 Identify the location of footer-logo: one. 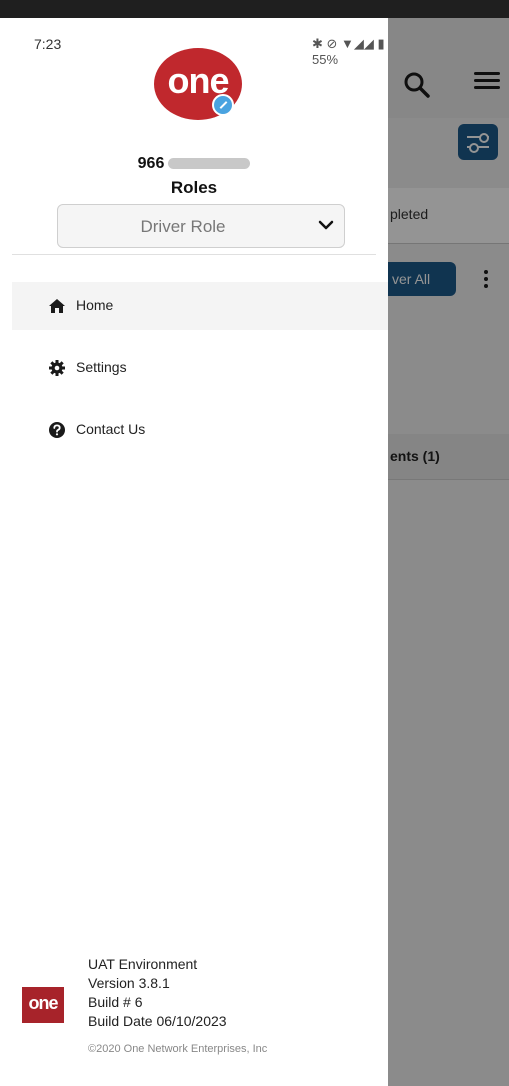
(43, 1005).